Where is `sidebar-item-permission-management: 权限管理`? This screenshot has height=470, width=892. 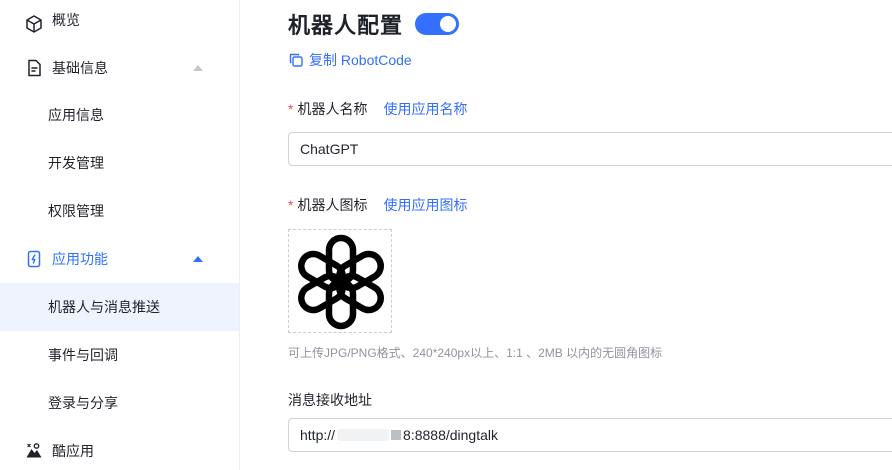 sidebar-item-permission-management: 权限管理 is located at coordinates (119, 211).